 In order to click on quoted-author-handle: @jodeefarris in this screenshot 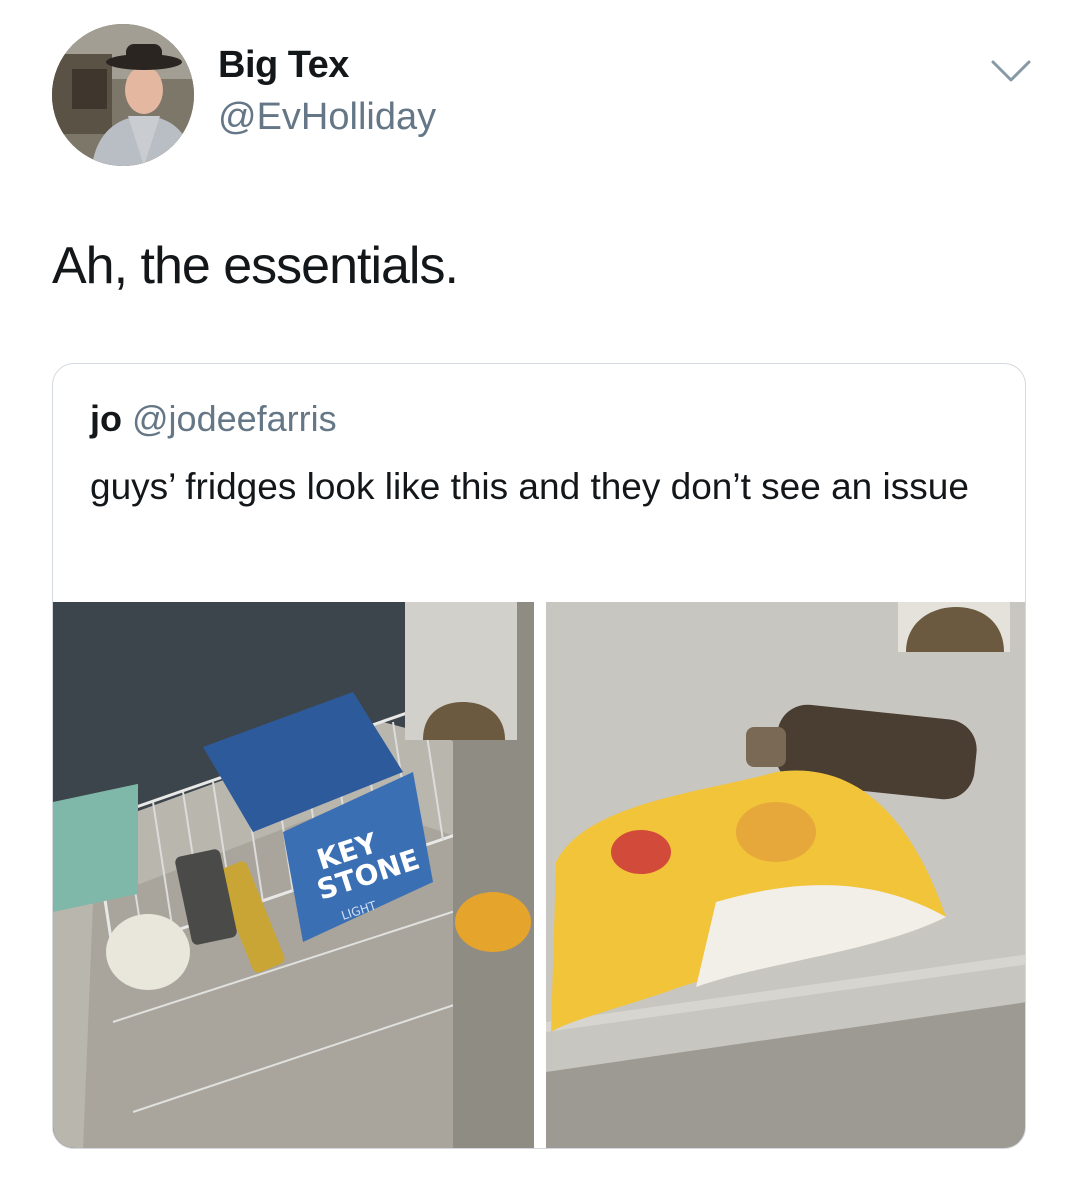, I will do `click(234, 418)`.